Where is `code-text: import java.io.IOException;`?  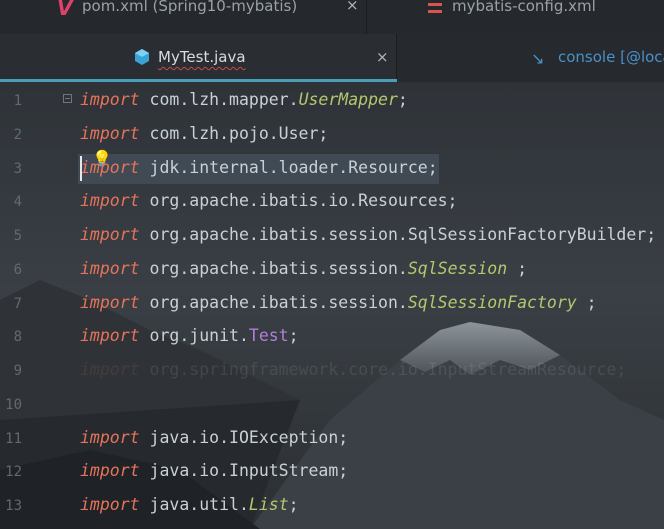
code-text: import java.io.IOException; is located at coordinates (214, 437).